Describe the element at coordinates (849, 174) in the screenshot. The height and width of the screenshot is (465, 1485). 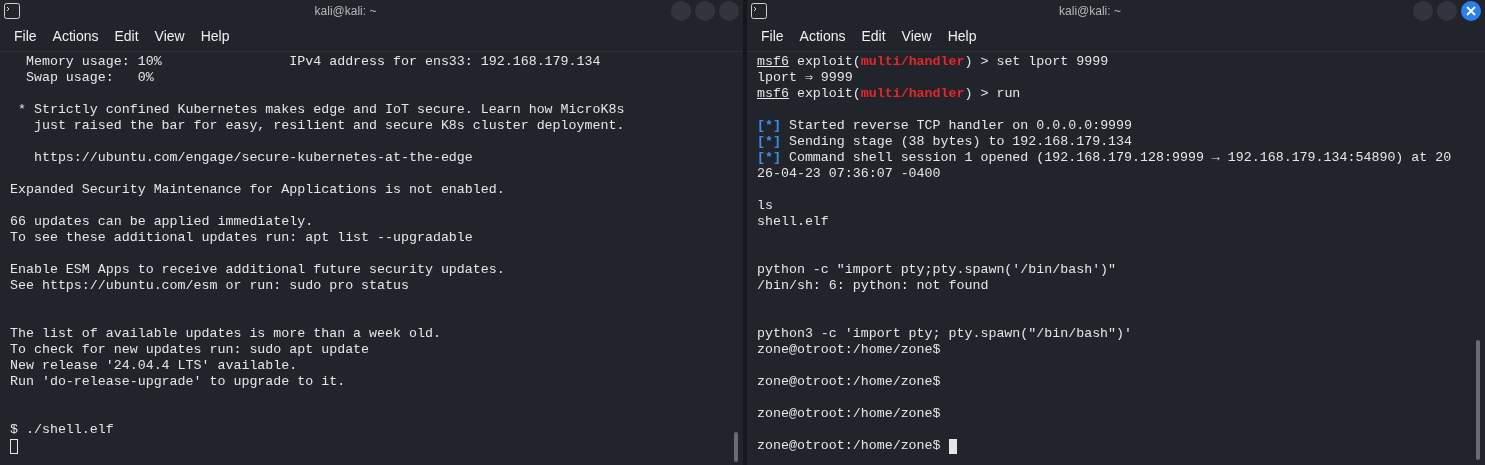
I see `terminal-line: 26-04-23 07:36:07 -0400` at that location.